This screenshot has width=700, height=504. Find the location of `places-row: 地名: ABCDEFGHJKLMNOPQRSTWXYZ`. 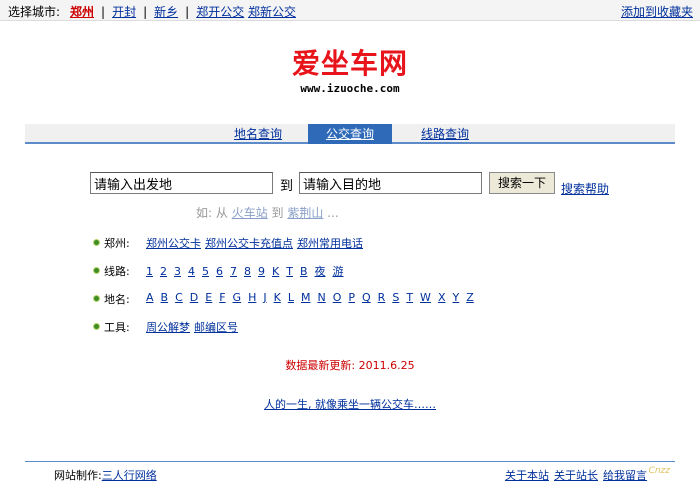

places-row: 地名: ABCDEFGHJKLMNOPQRSTWXYZ is located at coordinates (283, 299).